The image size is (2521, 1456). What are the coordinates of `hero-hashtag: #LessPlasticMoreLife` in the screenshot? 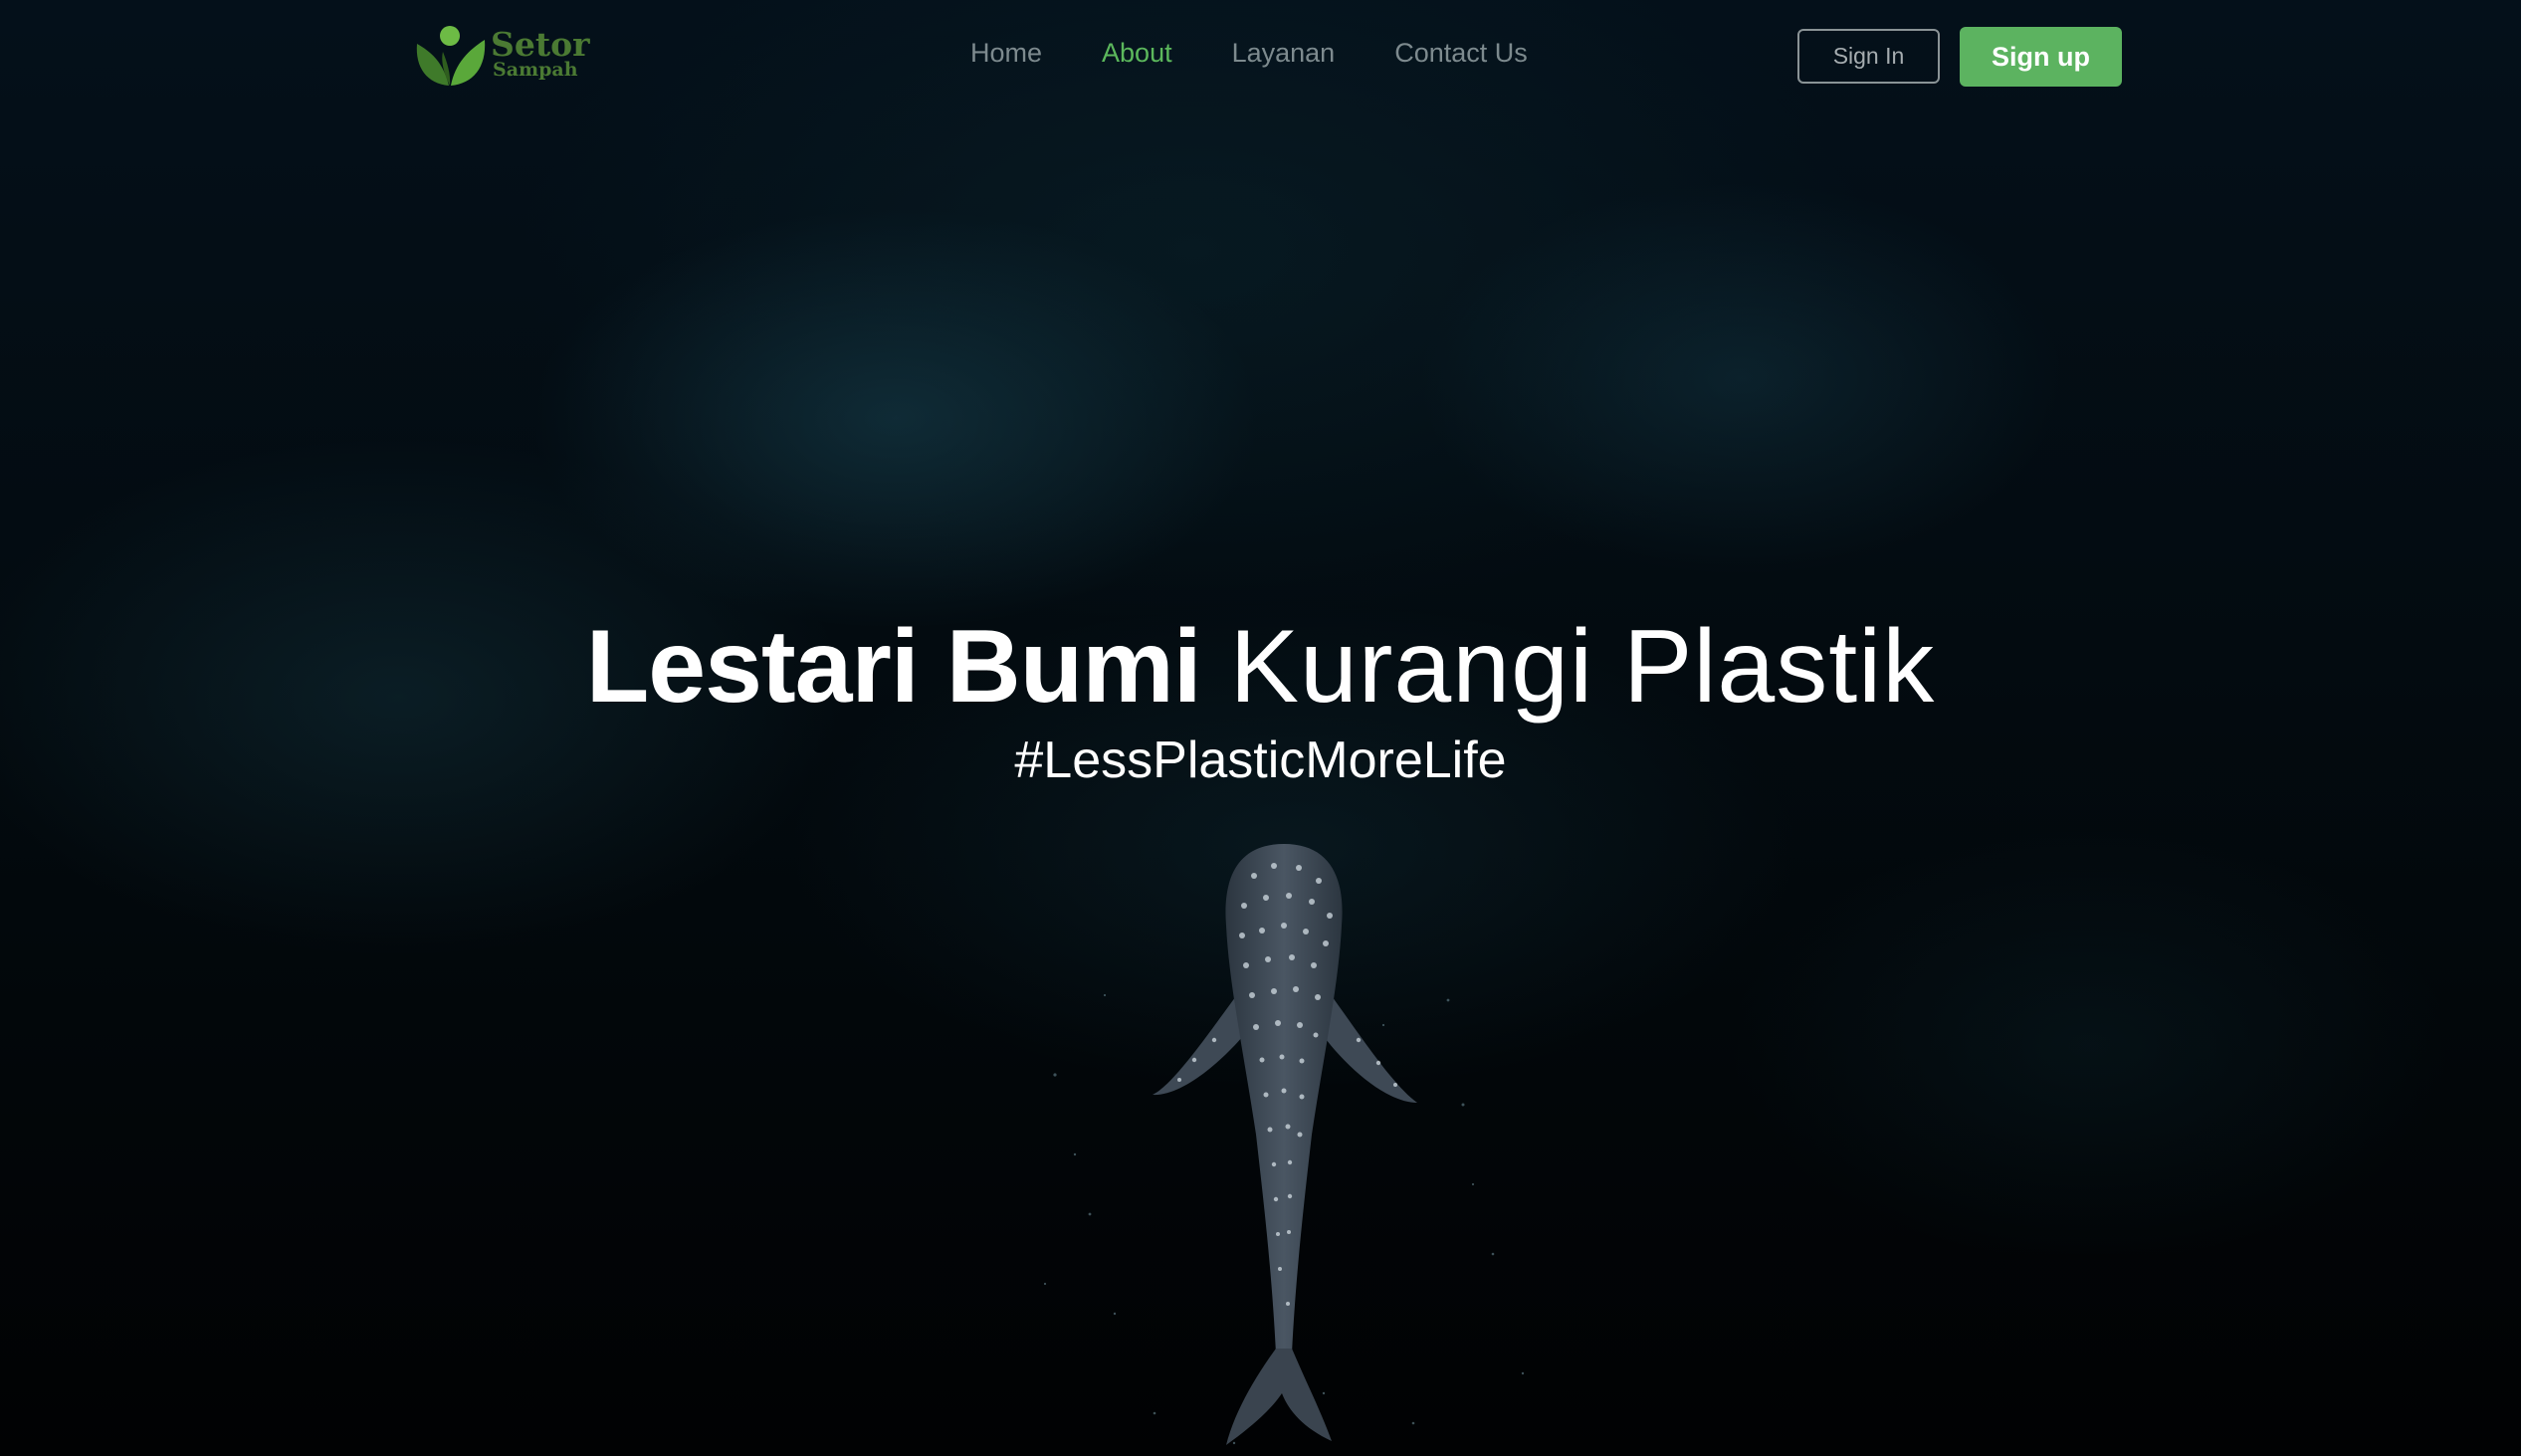 It's located at (1260, 760).